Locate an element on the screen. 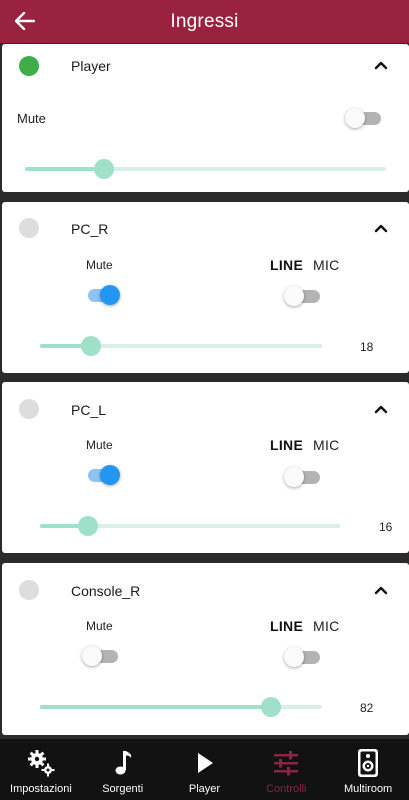 The image size is (409, 800). sliders-icon is located at coordinates (286, 763).